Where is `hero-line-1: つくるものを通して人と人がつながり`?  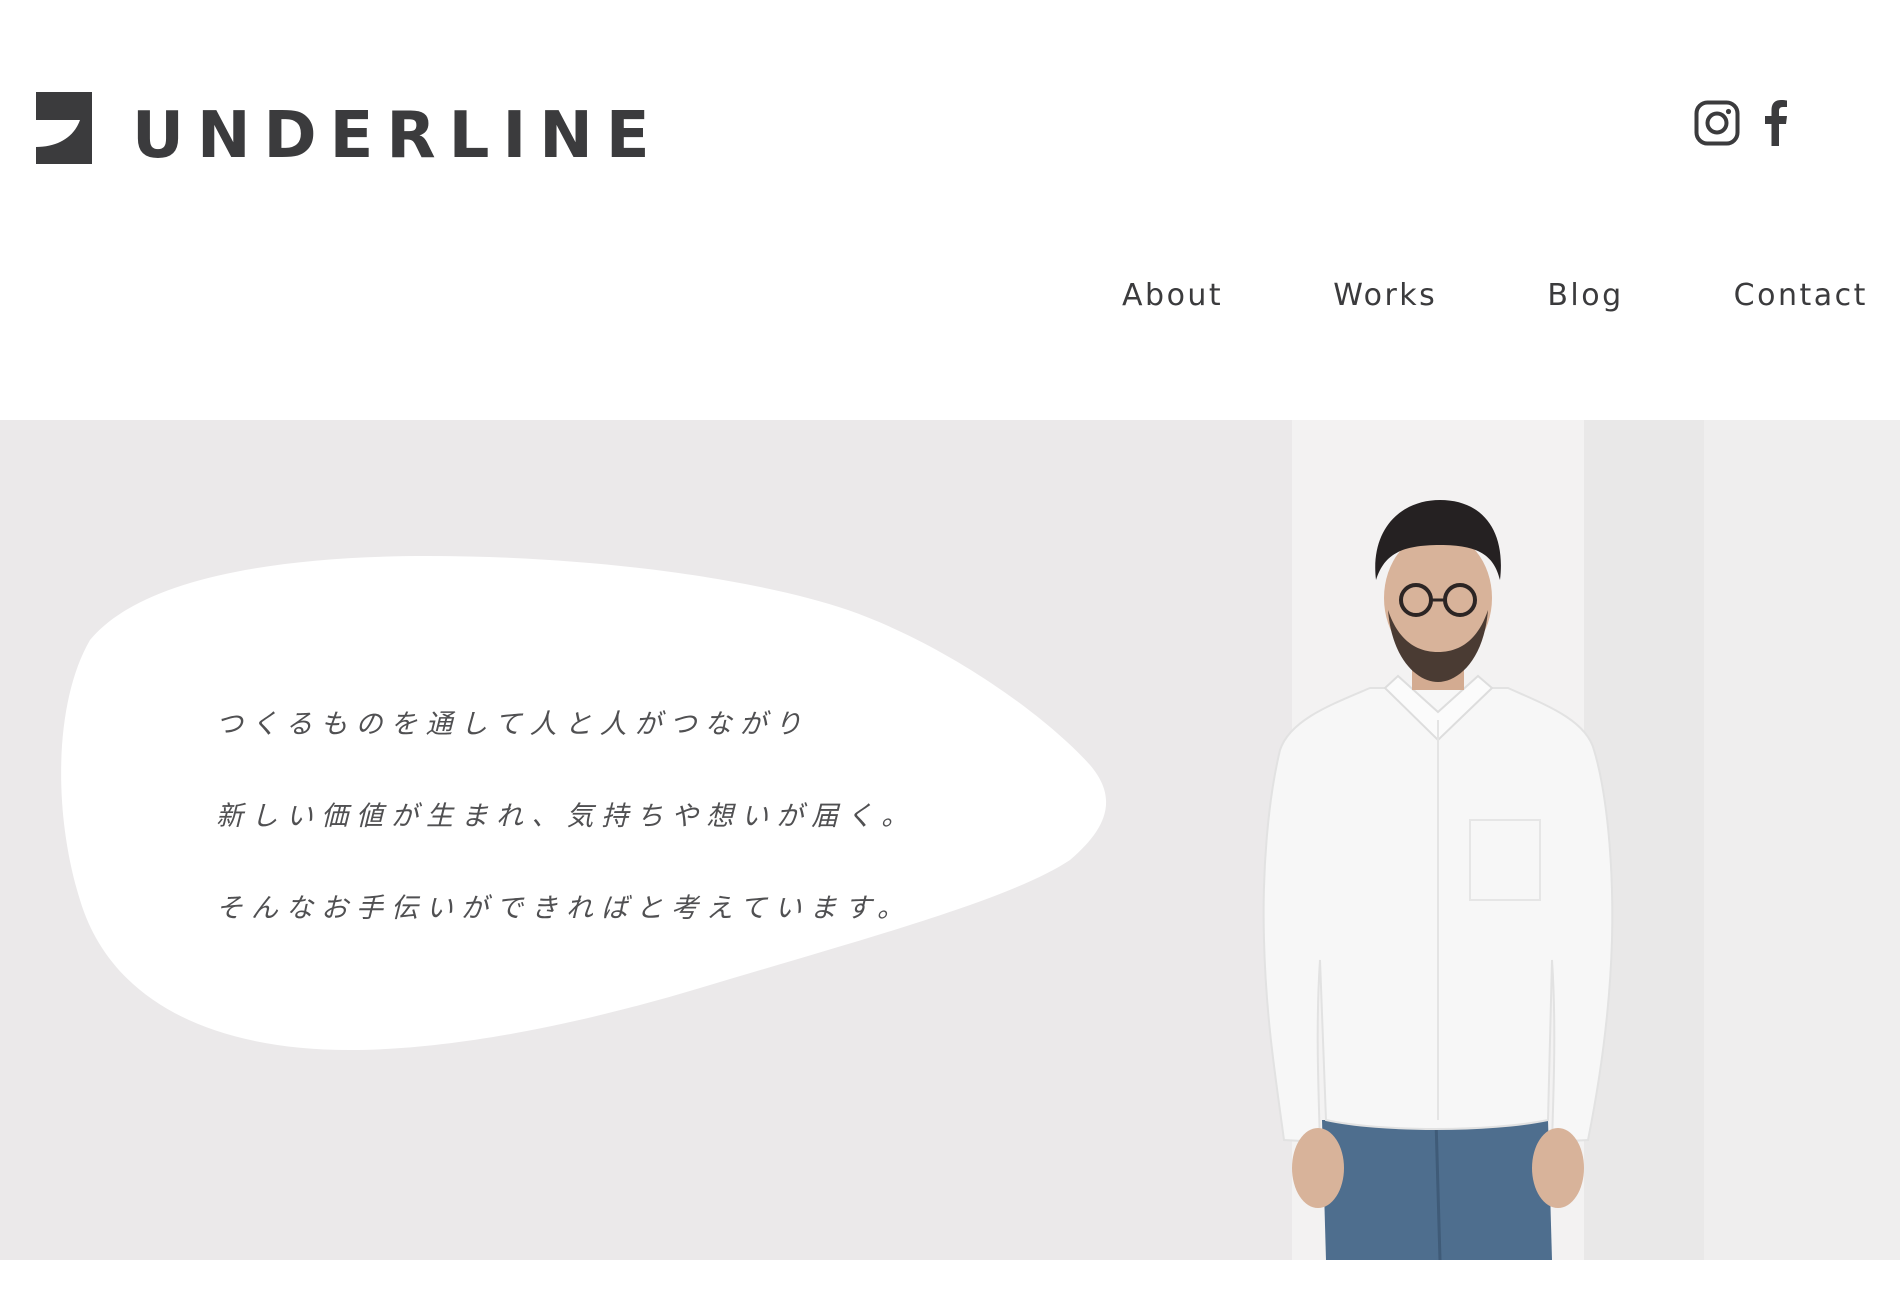
hero-line-1: つくるものを通して人と人がつながり is located at coordinates (513, 724).